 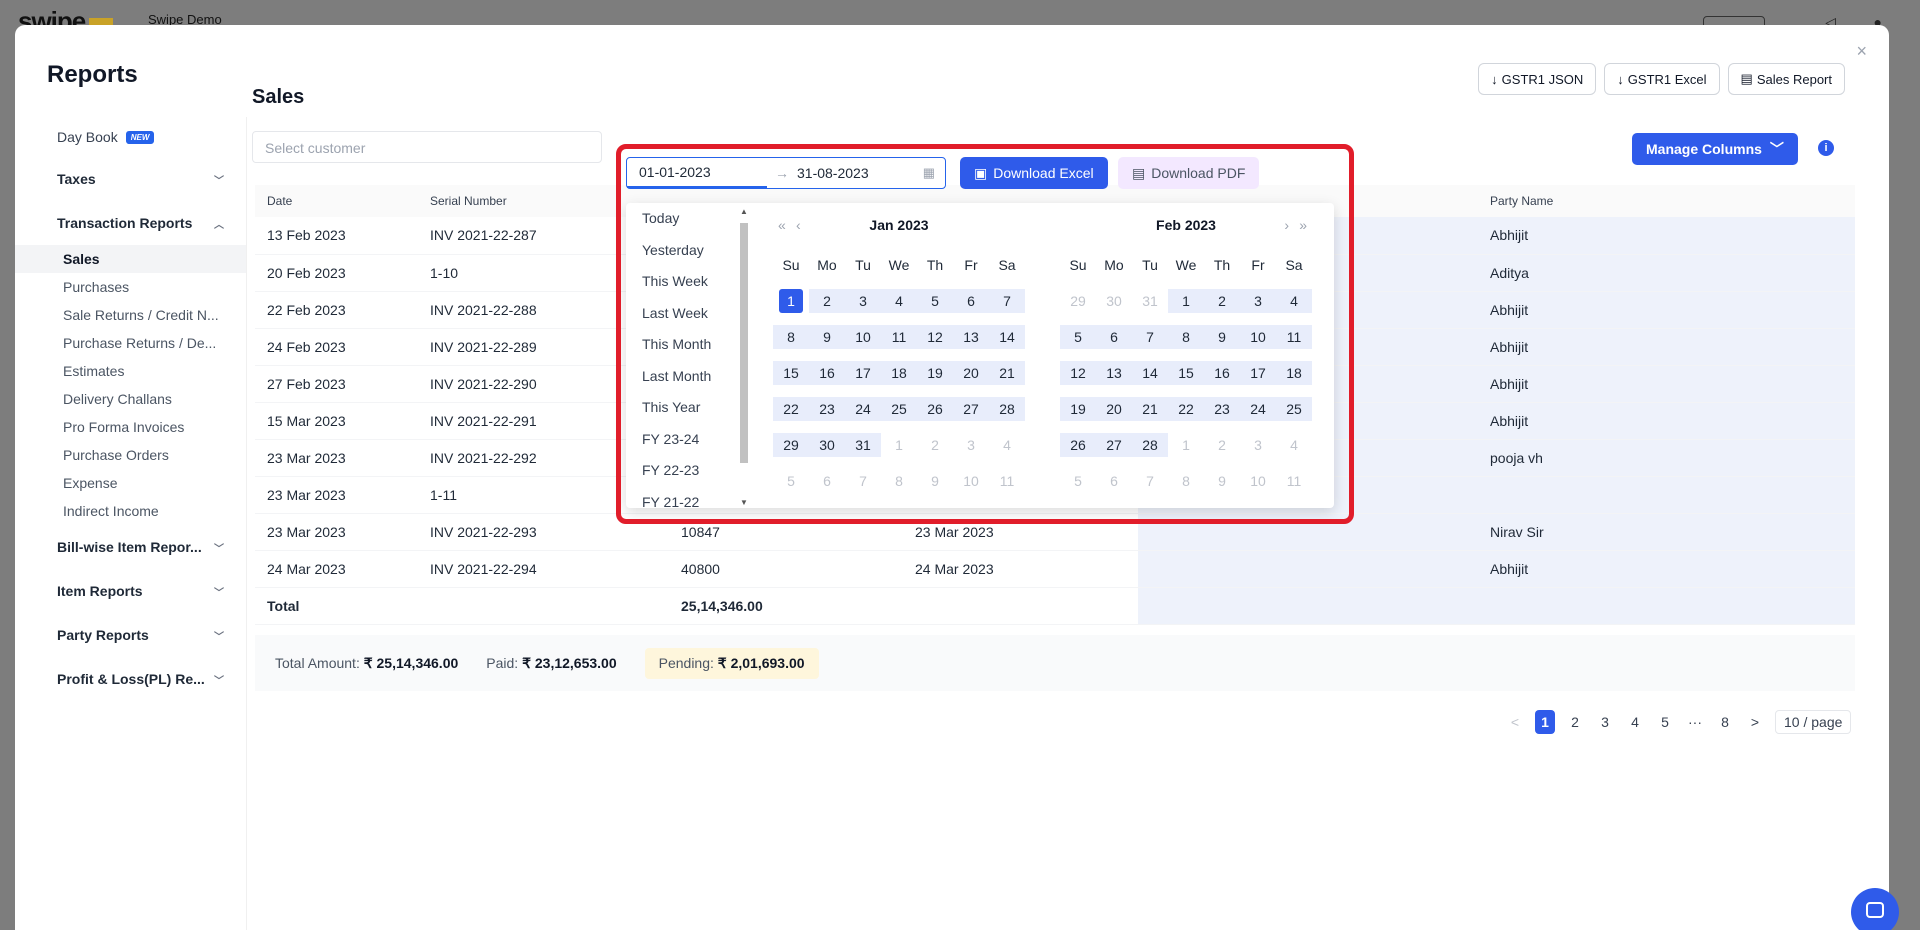 I want to click on page-1-button: 1, so click(x=1545, y=722).